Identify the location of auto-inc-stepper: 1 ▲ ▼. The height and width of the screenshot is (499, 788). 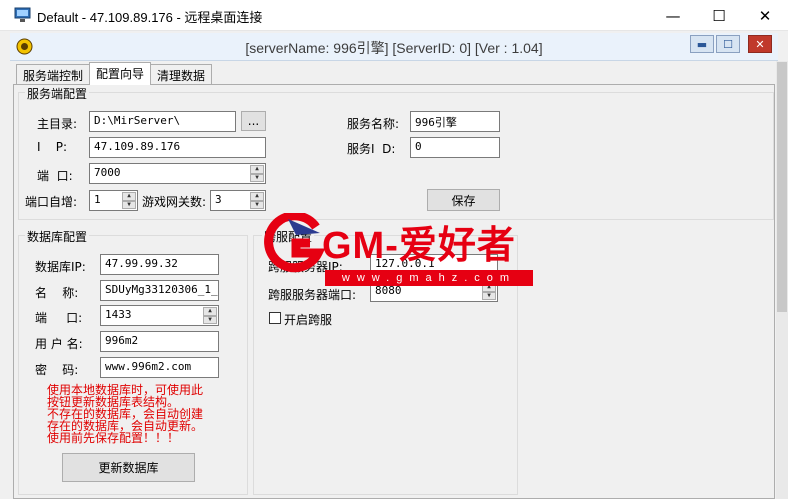
(113, 200).